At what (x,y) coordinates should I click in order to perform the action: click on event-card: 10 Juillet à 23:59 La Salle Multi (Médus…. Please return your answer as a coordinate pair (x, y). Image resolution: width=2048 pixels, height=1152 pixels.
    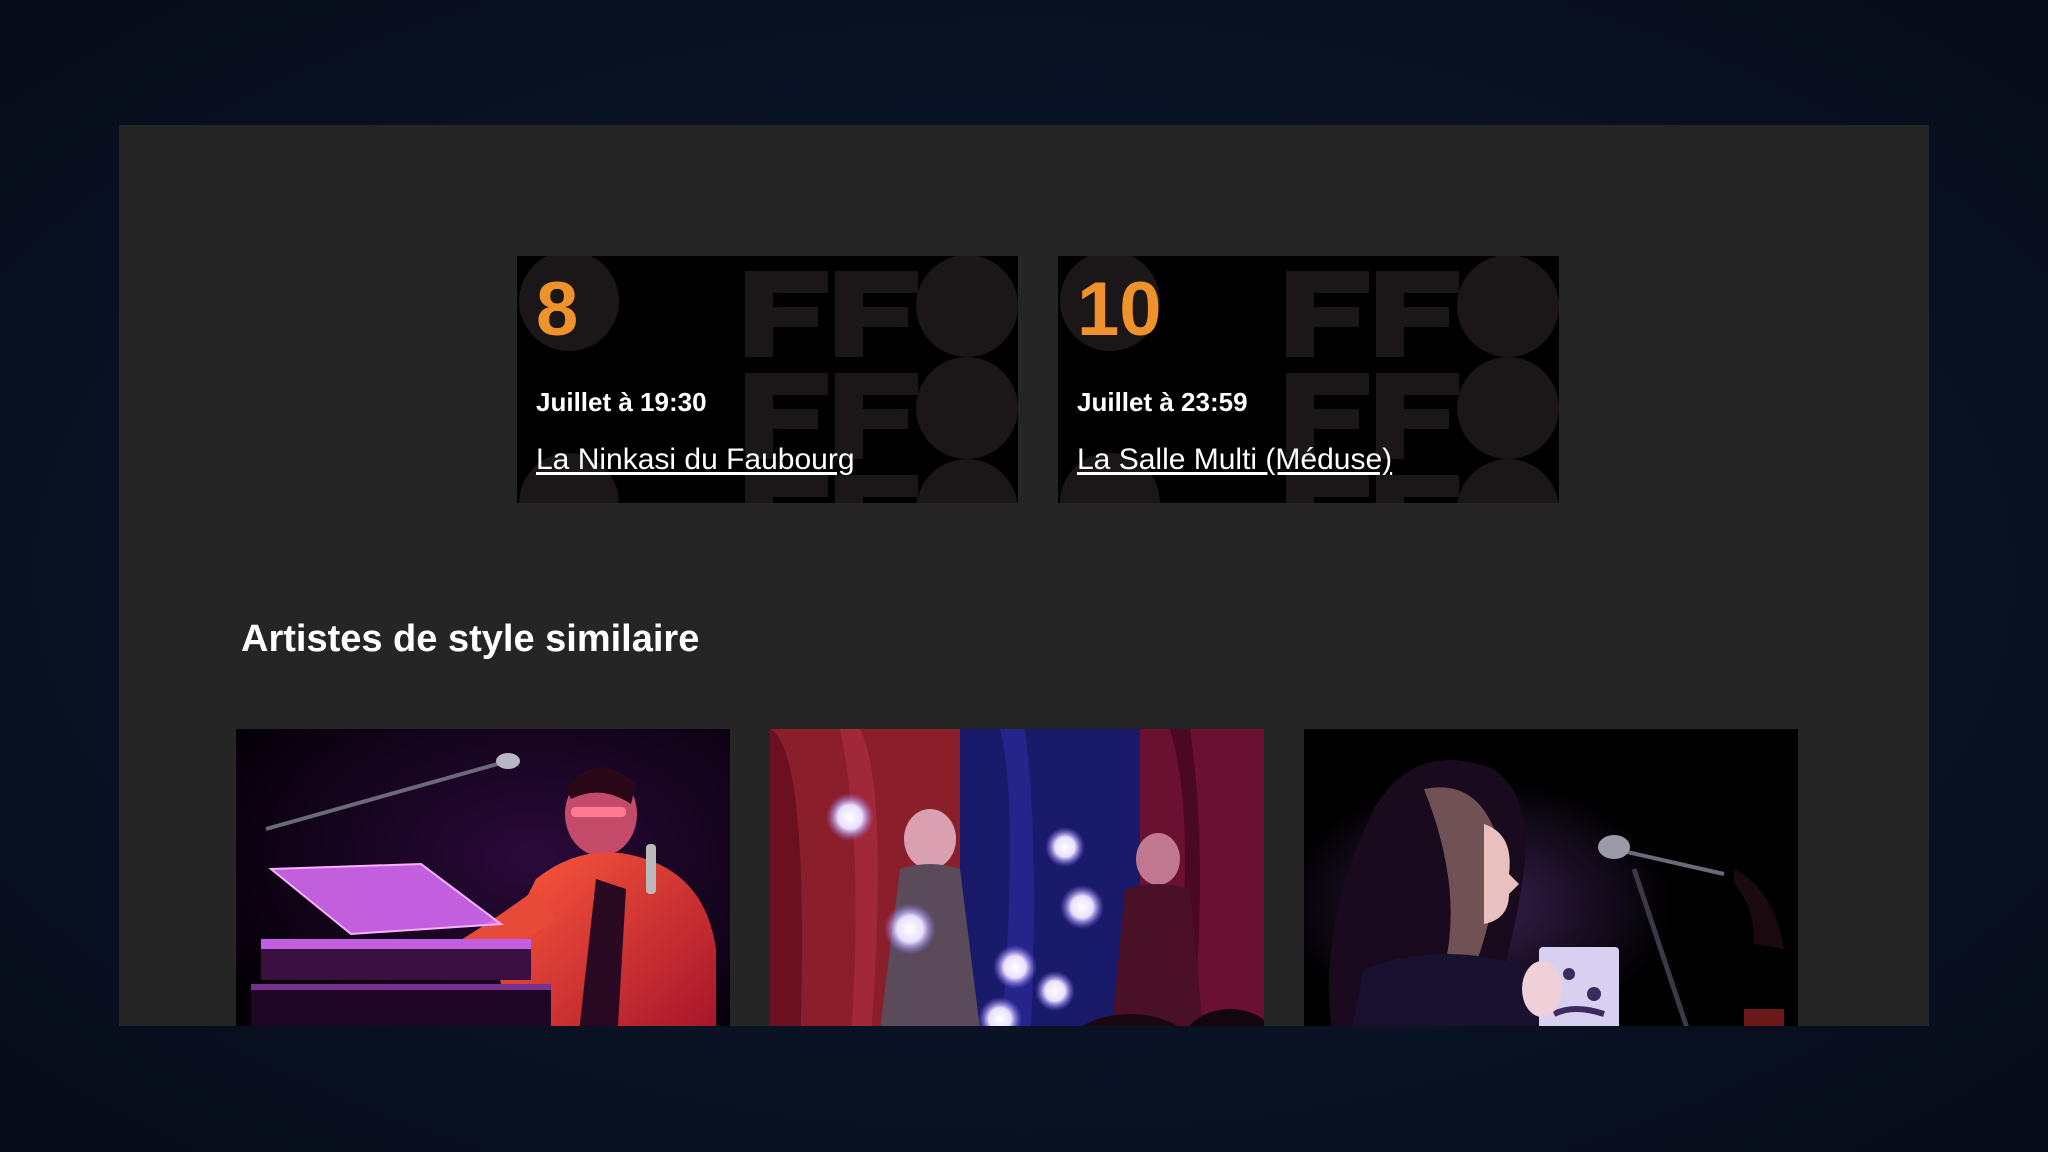
    Looking at the image, I should click on (1308, 379).